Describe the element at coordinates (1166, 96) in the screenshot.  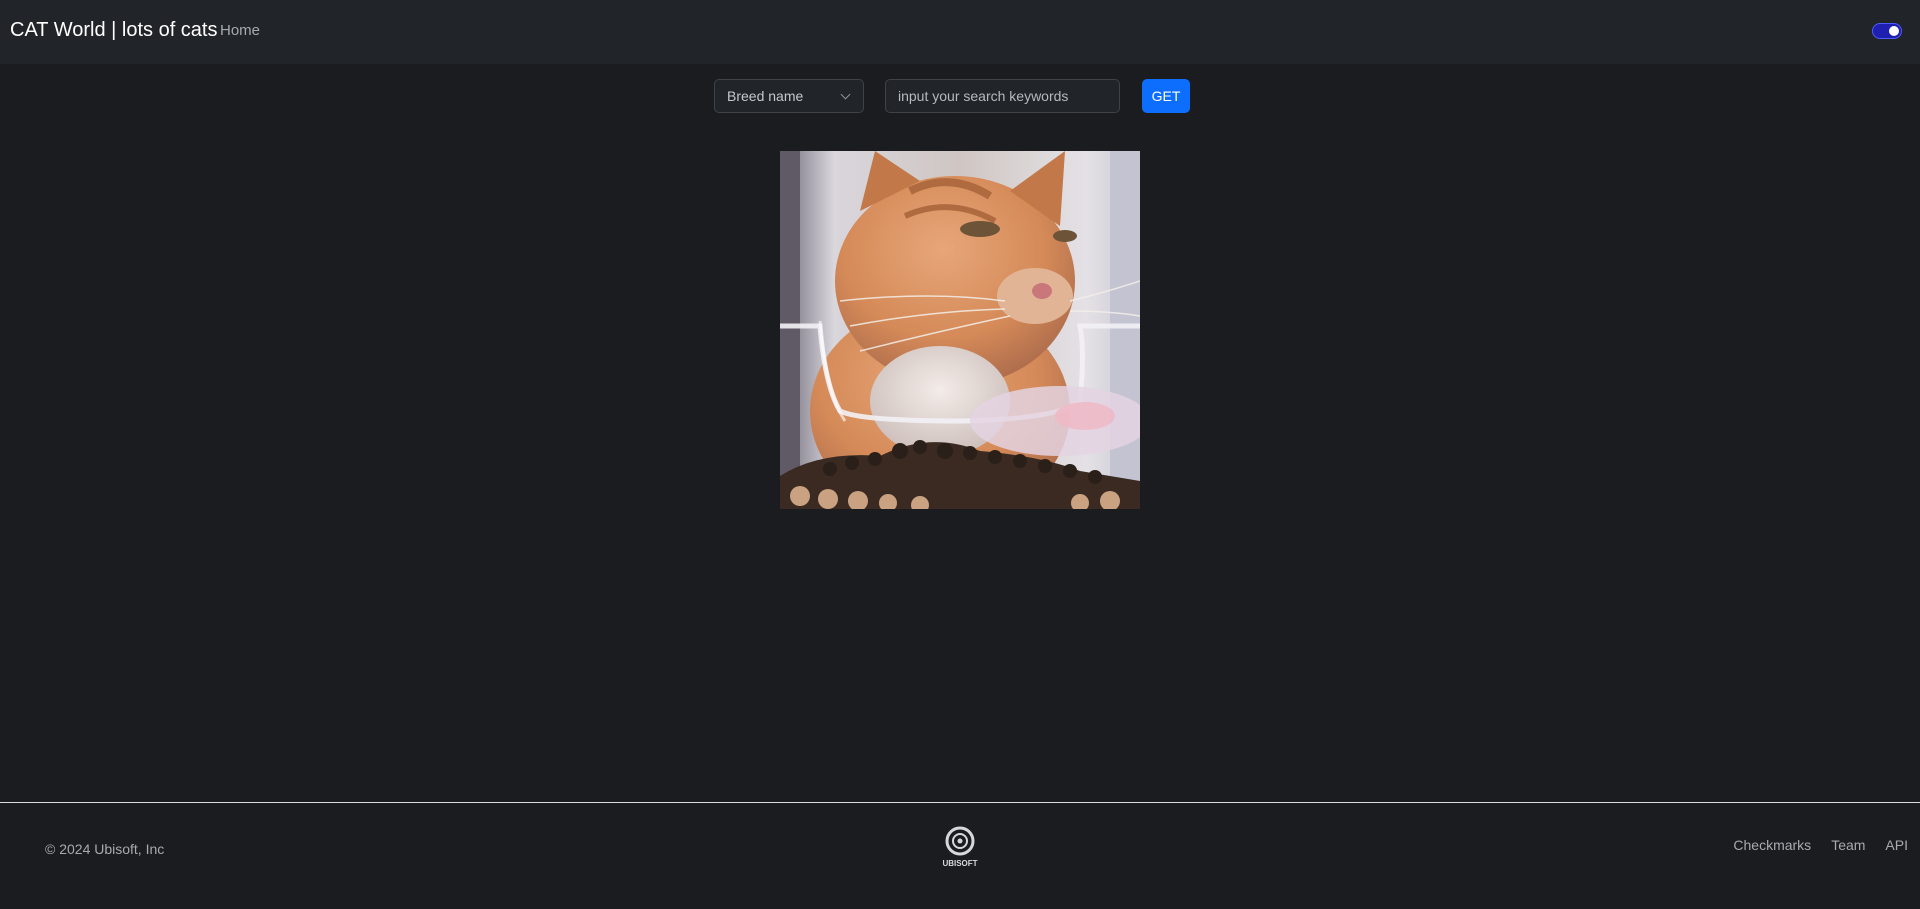
I see `get-button: GET` at that location.